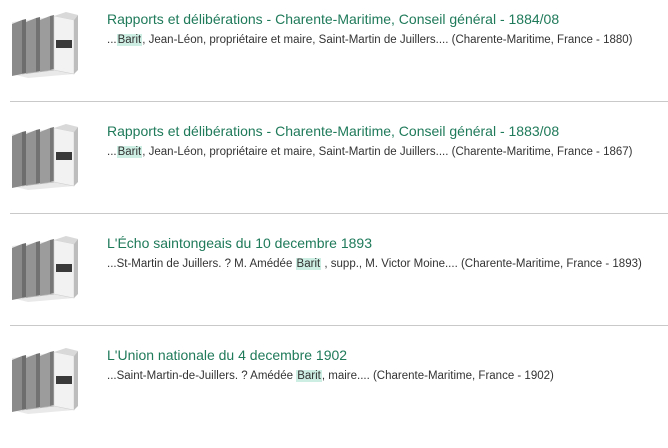 The image size is (668, 448). What do you see at coordinates (202, 376) in the screenshot?
I see `snippet-text: ...Saint-Martin-de-Juillers. ? Amédée` at bounding box center [202, 376].